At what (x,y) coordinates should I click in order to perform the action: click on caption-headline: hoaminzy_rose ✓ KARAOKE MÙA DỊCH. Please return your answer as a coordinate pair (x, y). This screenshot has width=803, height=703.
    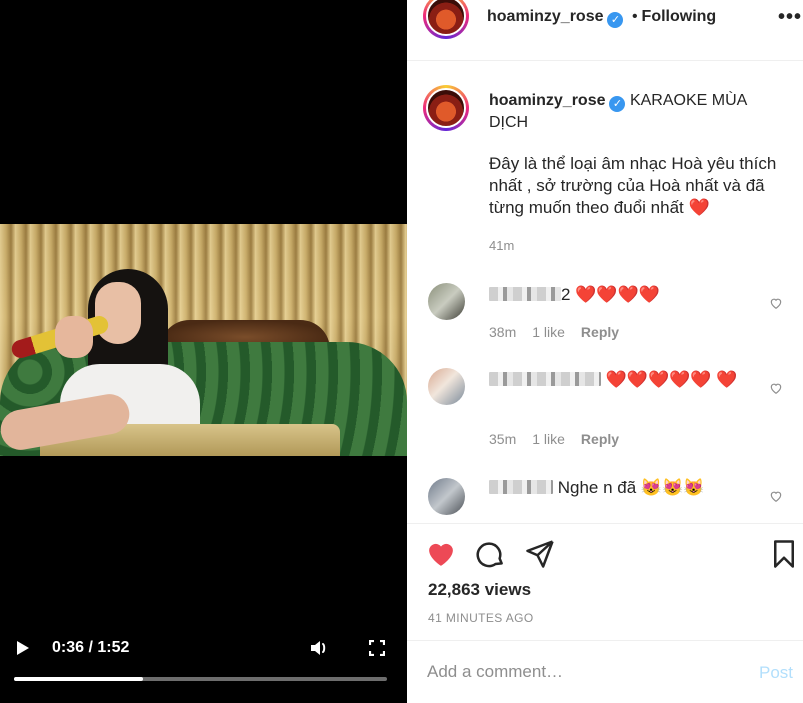
    Looking at the image, I should click on (634, 112).